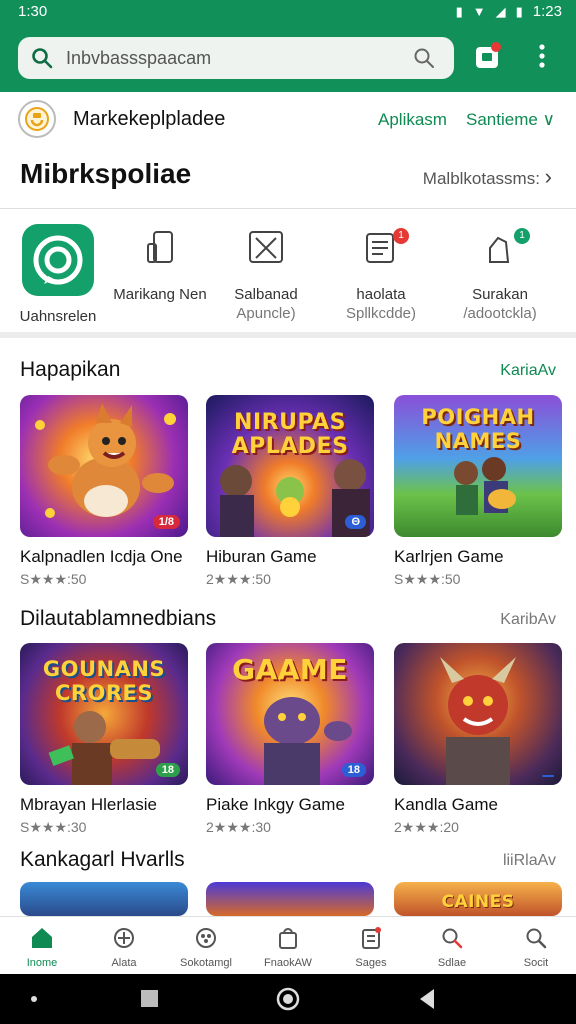 This screenshot has height=1024, width=576. I want to click on category-data: 1 haolata Spllkcdde), so click(381, 273).